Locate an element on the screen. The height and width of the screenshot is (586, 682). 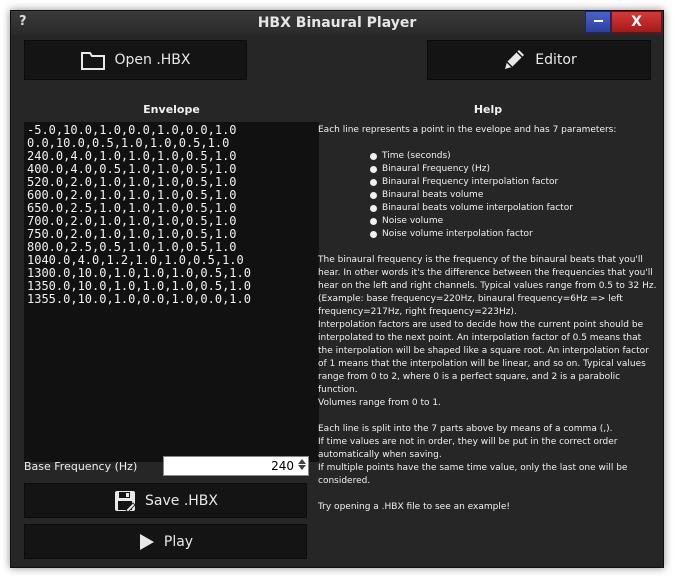
envelope-line: 1355.0,10.0,1.0,0.0,1.0,0.0,1.0 is located at coordinates (139, 299).